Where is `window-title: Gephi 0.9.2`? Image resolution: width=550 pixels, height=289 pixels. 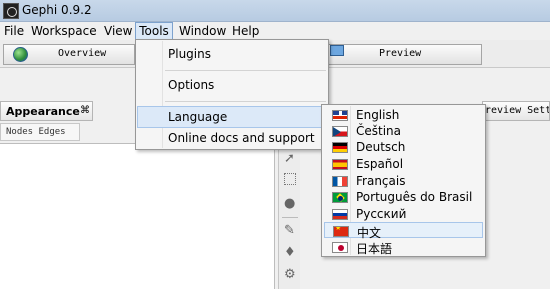
window-title: Gephi 0.9.2 is located at coordinates (57, 10).